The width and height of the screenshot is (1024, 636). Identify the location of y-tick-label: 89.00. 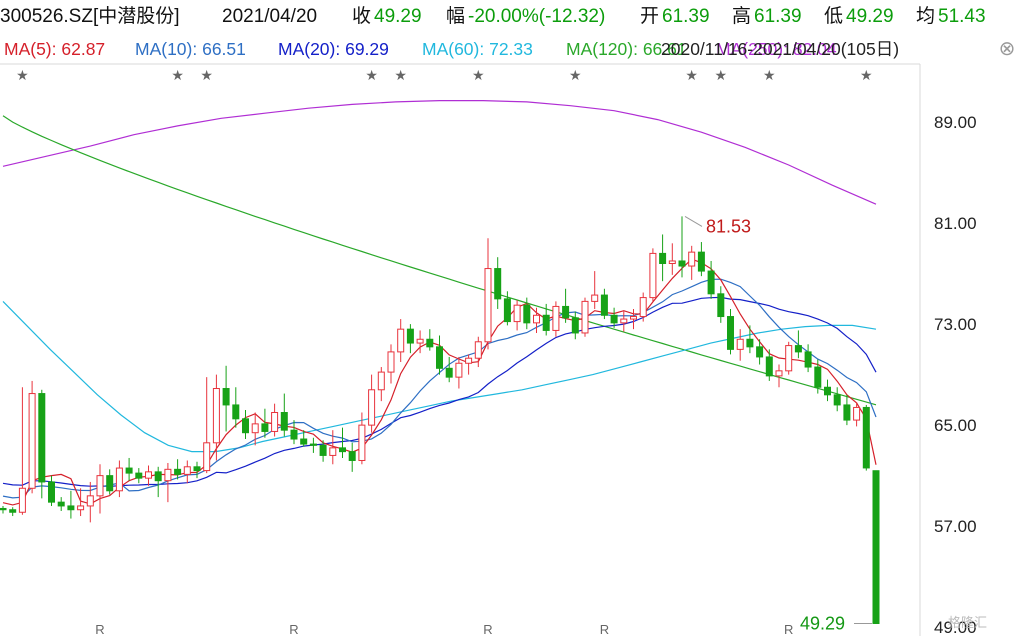
(955, 122).